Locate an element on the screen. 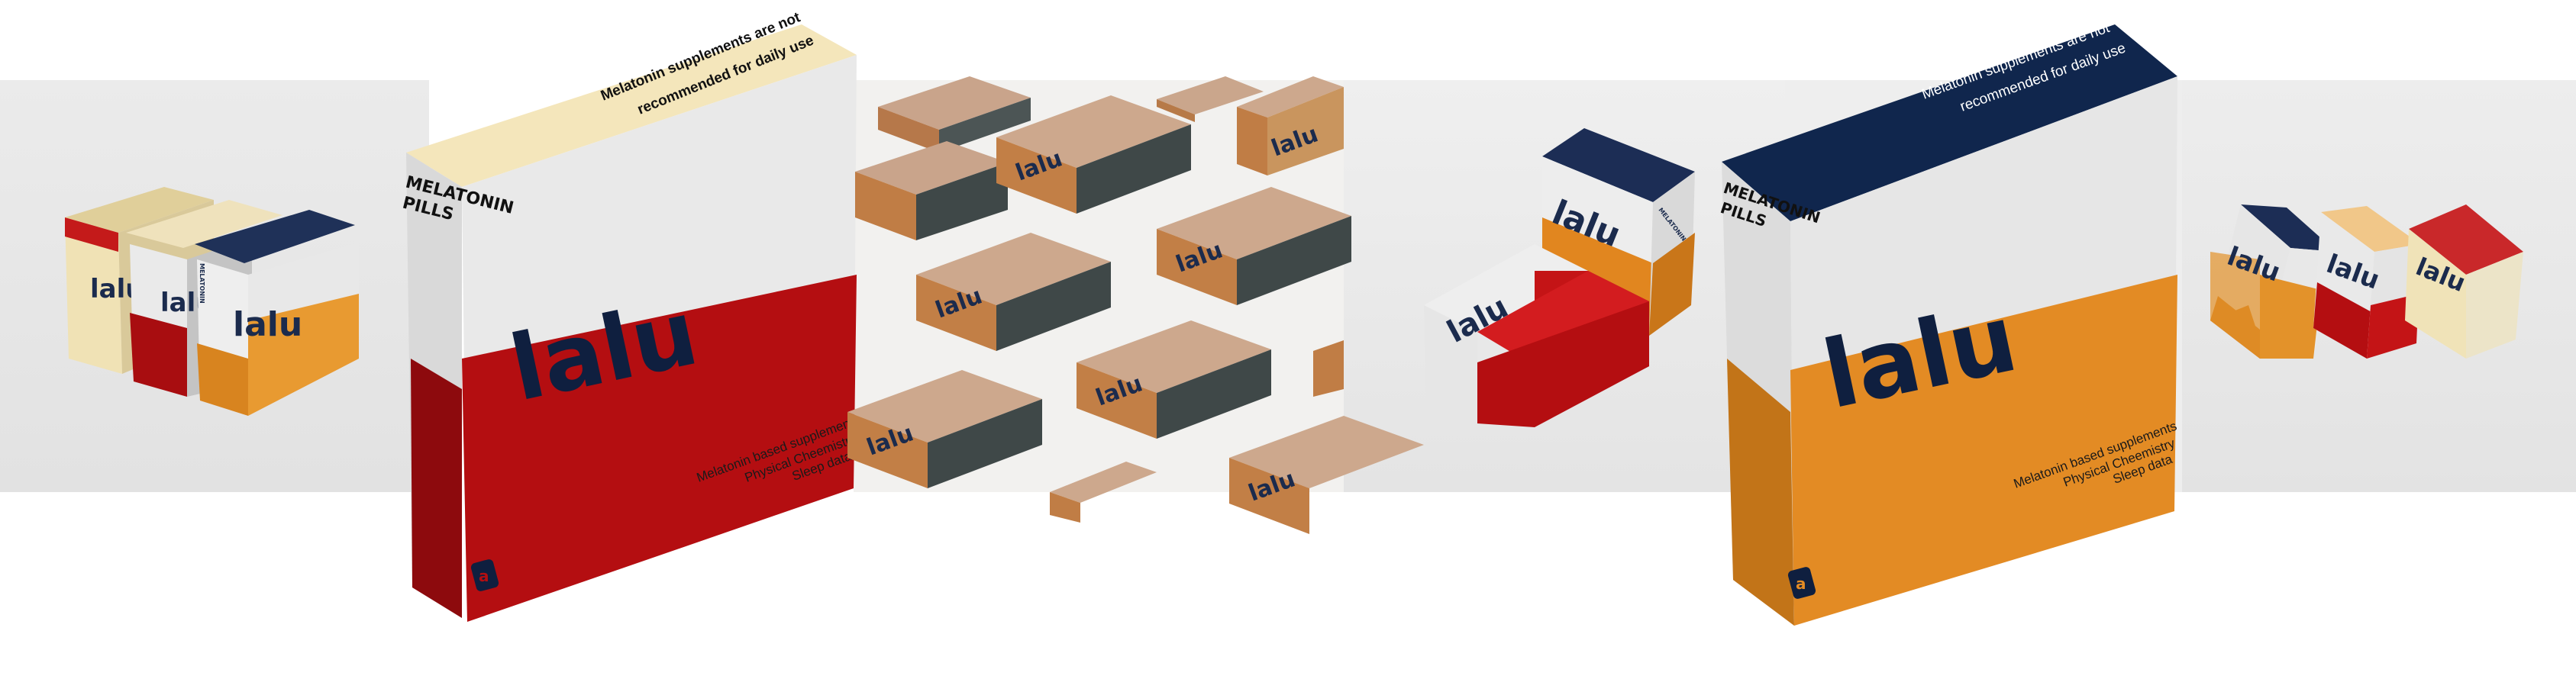  leaning-box-red: lalu is located at coordinates (2366, 282).